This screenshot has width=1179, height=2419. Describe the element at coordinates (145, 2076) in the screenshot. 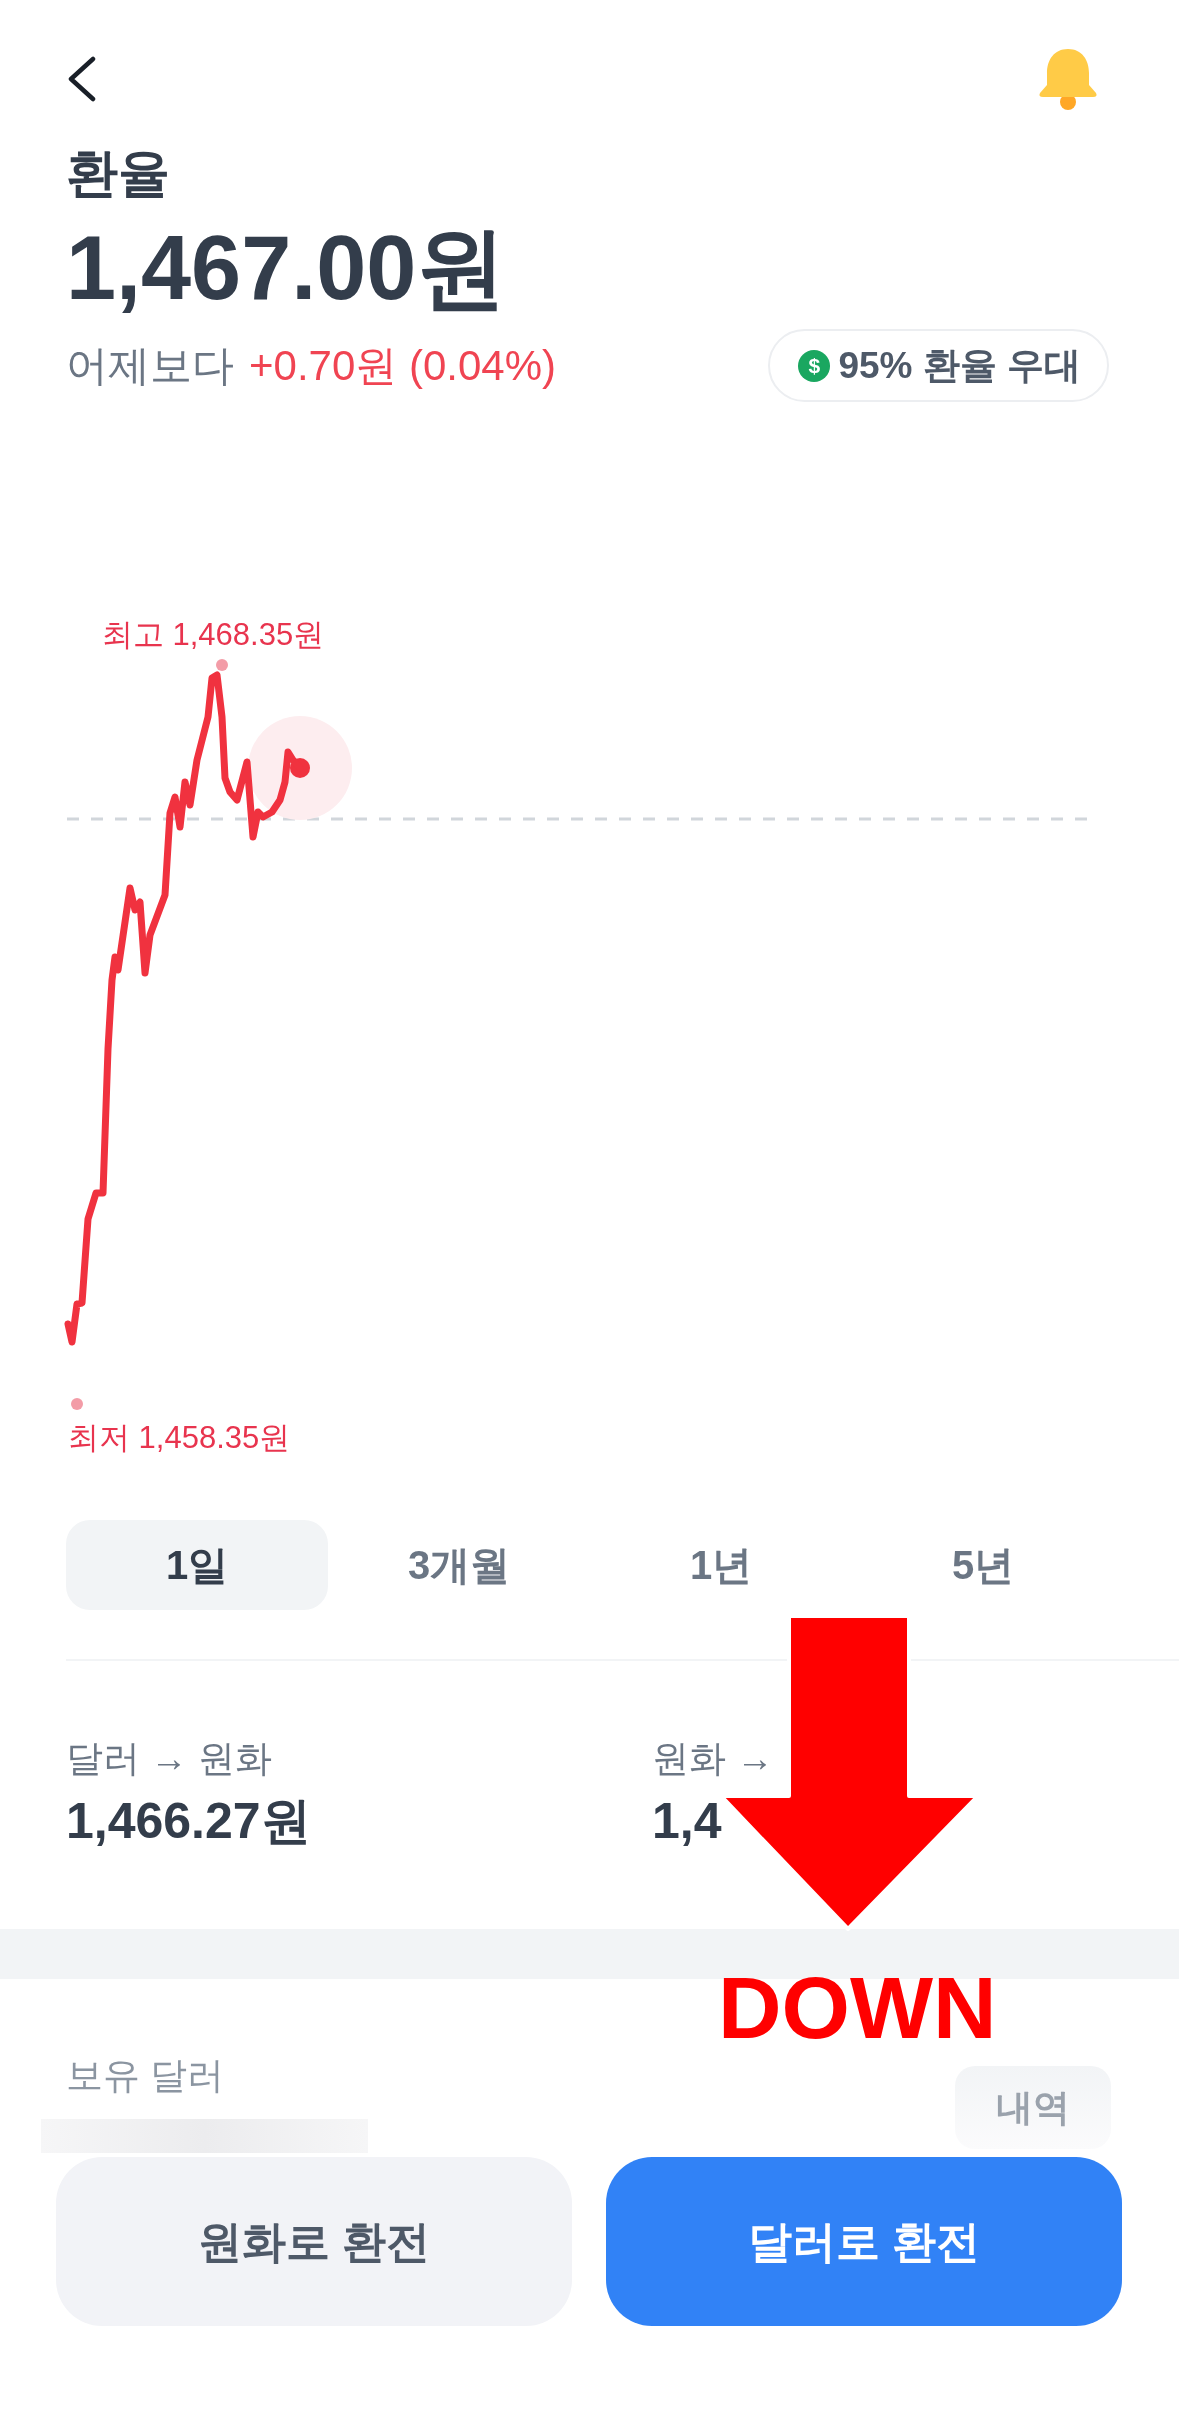

I see `holdings-label: 보유 달러` at that location.